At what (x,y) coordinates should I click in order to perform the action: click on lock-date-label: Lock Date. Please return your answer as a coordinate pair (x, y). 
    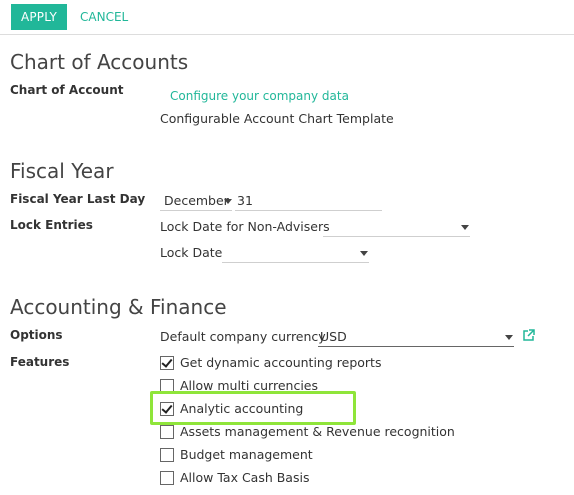
    Looking at the image, I should click on (191, 252).